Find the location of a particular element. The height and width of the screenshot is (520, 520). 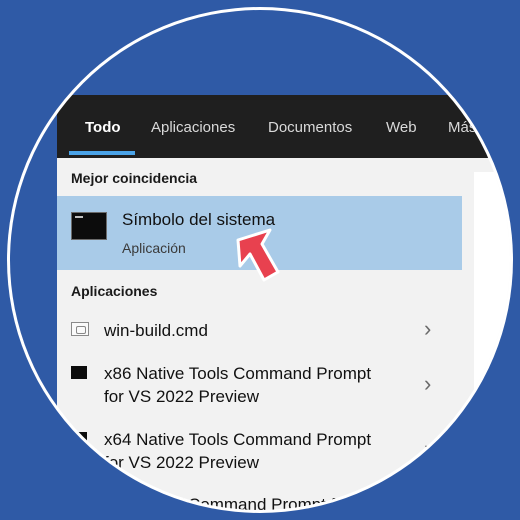

tab-web: Web is located at coordinates (401, 127).